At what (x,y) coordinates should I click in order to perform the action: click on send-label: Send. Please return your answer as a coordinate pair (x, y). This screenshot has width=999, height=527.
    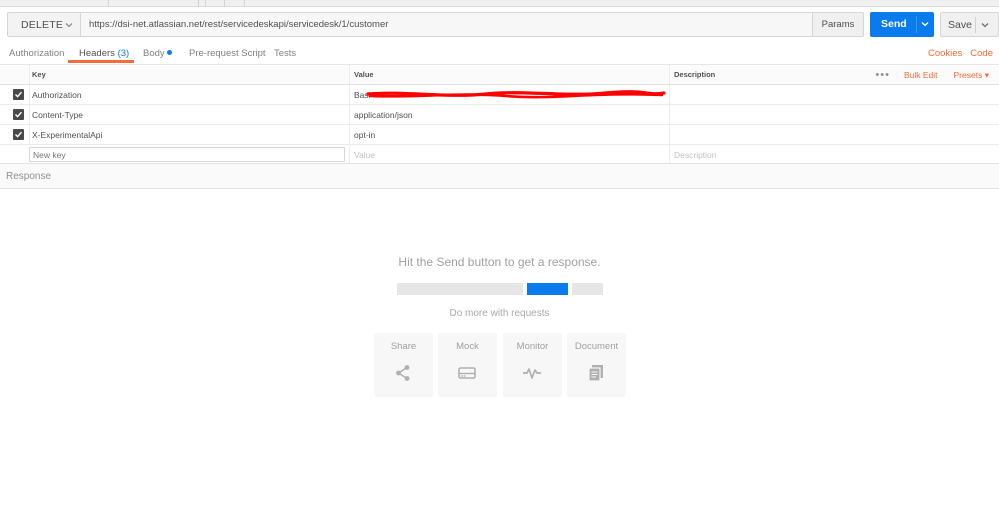
    Looking at the image, I should click on (894, 24).